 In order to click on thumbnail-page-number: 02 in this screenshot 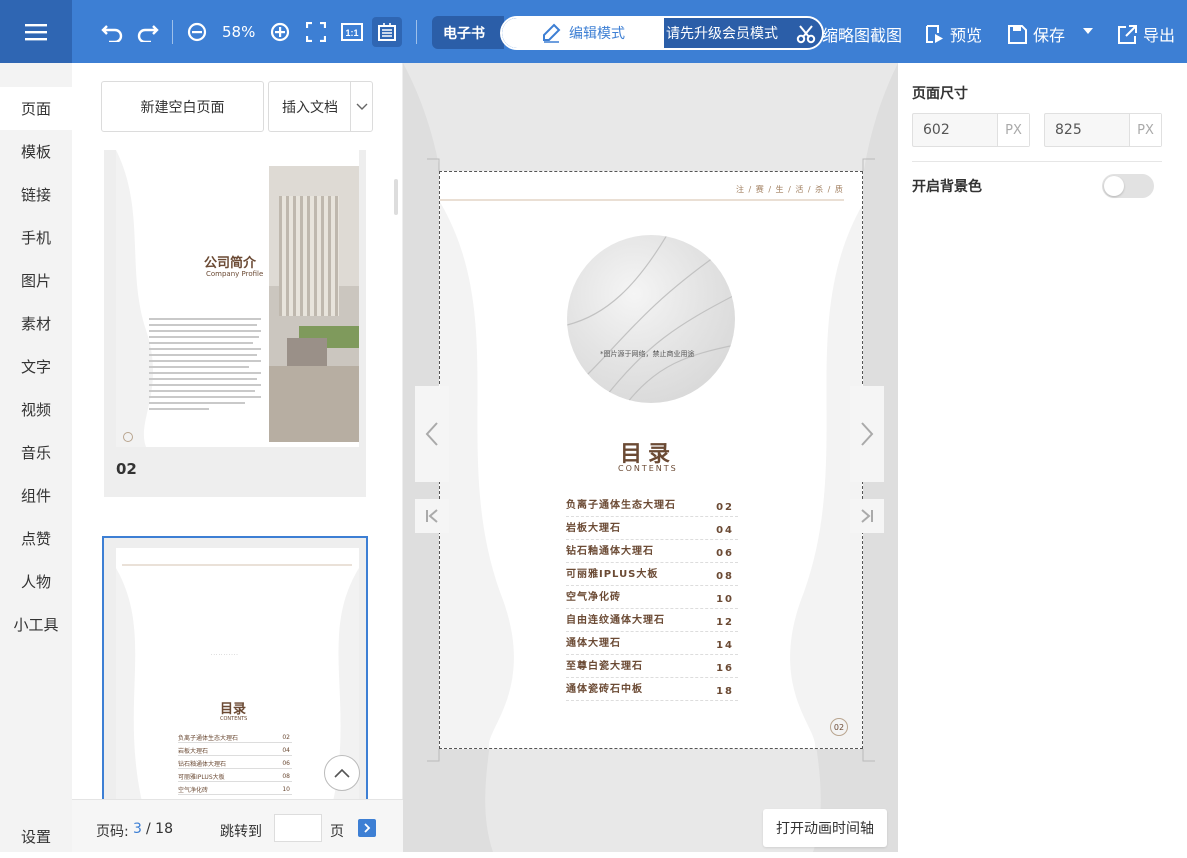, I will do `click(126, 469)`.